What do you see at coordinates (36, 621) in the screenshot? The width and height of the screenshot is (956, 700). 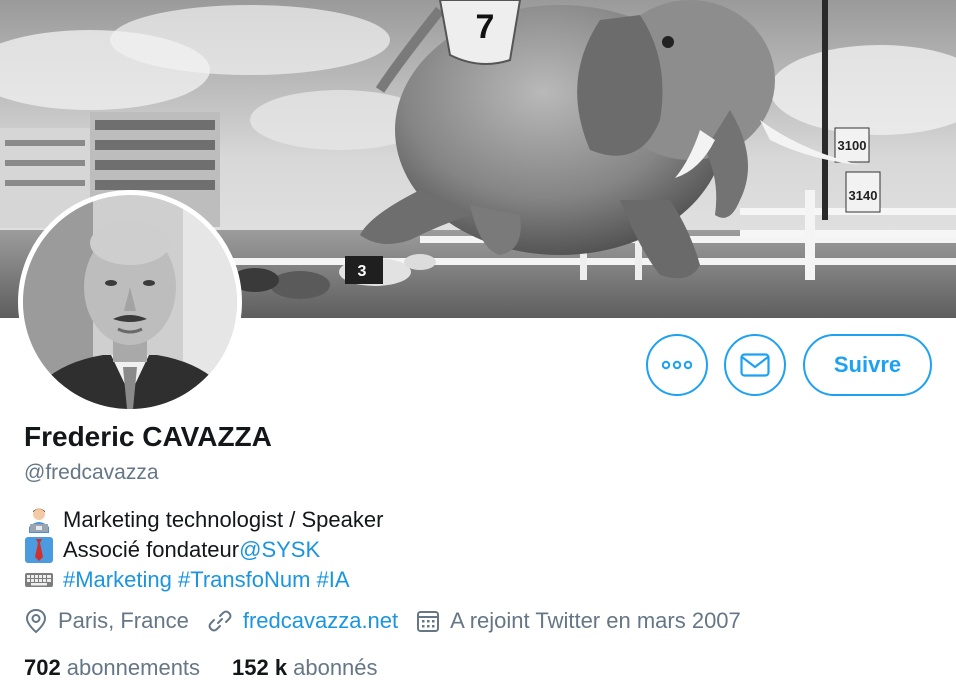 I see `location-pin-icon` at bounding box center [36, 621].